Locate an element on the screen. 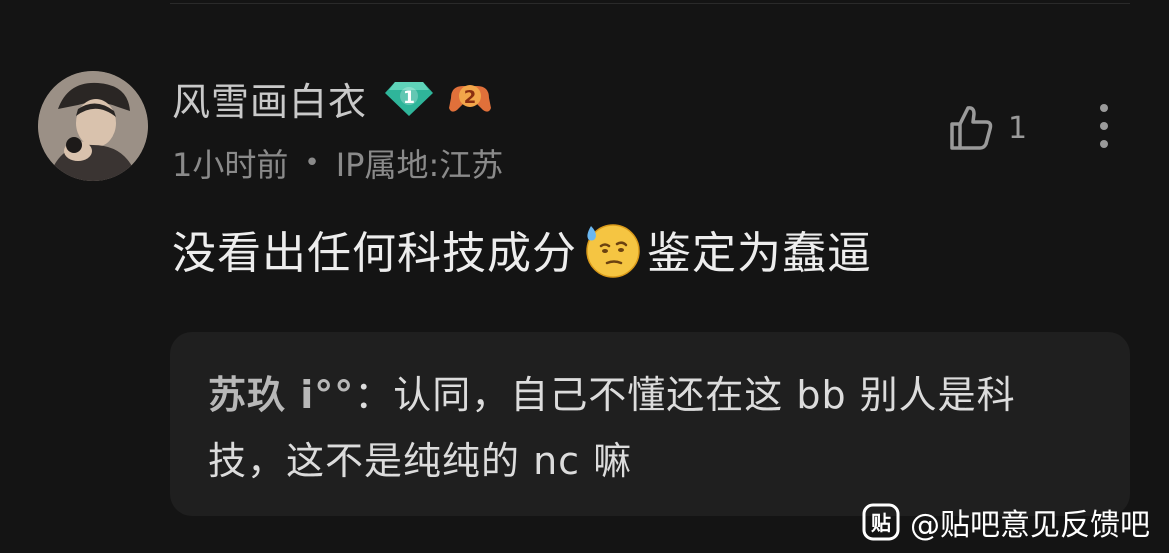 Image resolution: width=1169 pixels, height=553 pixels. post-time: 1小时前 is located at coordinates (230, 165).